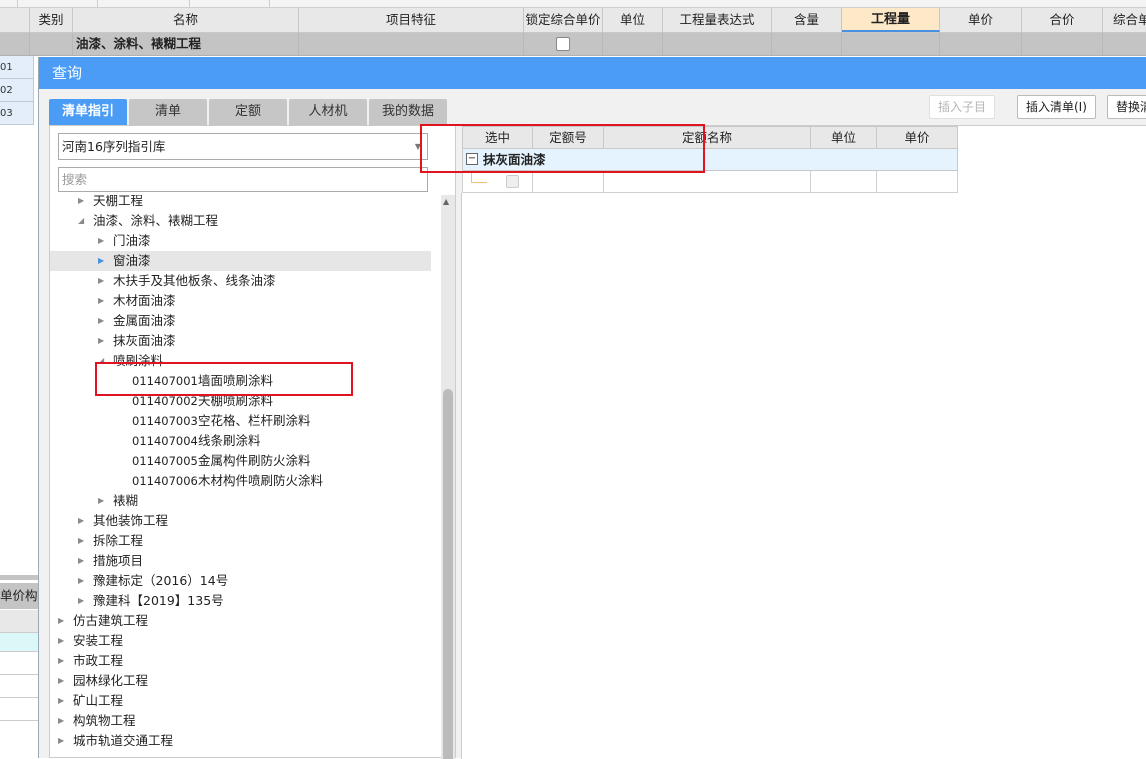  Describe the element at coordinates (240, 701) in the screenshot. I see `tree-node: ▶ 矿山工程` at that location.